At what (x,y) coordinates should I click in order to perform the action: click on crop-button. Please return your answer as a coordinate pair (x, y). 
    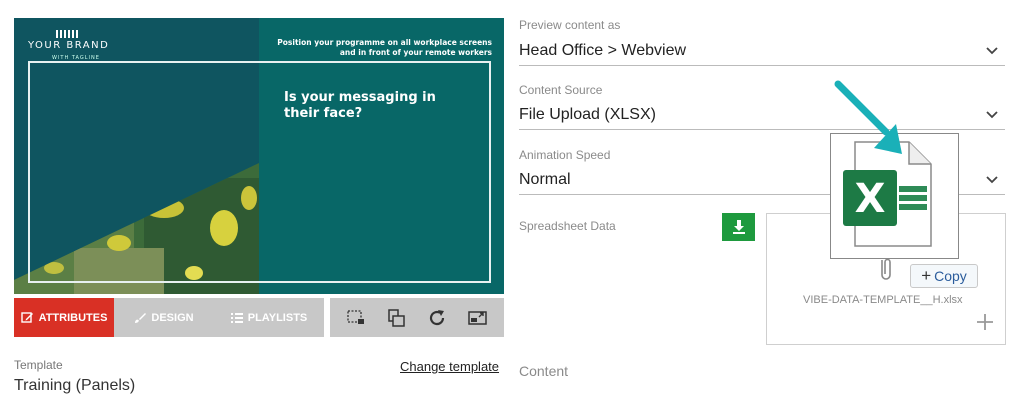
    Looking at the image, I should click on (356, 318).